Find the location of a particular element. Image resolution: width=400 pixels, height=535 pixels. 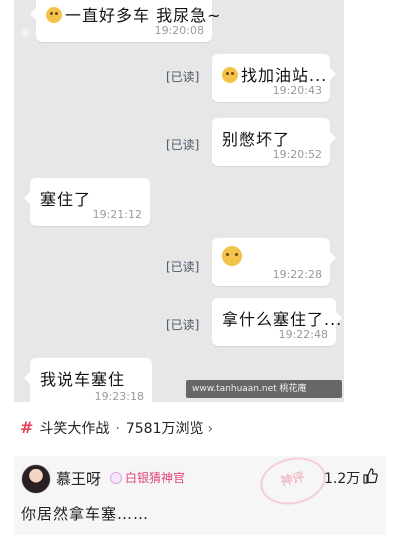

message-bubble: 别憋坏了 19:20:52 is located at coordinates (274, 142).